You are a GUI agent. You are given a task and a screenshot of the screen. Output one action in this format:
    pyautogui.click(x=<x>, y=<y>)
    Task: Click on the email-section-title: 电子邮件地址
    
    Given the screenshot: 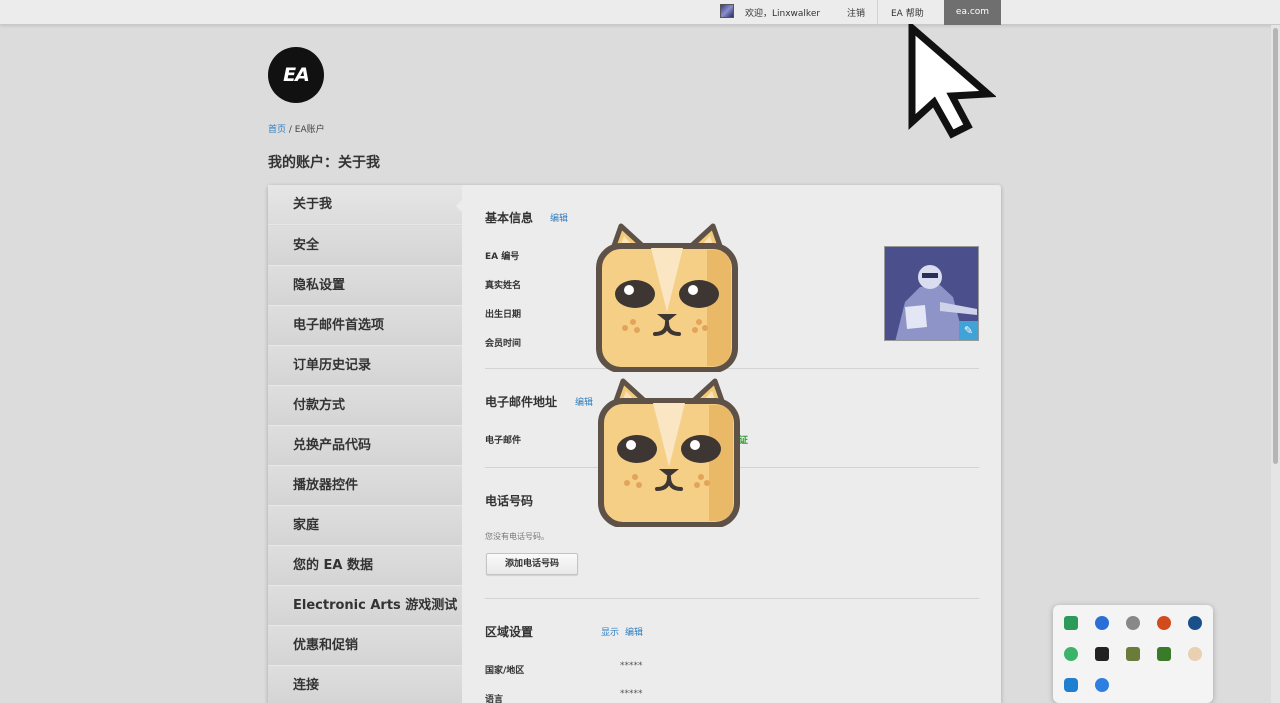 What is the action you would take?
    pyautogui.click(x=521, y=402)
    